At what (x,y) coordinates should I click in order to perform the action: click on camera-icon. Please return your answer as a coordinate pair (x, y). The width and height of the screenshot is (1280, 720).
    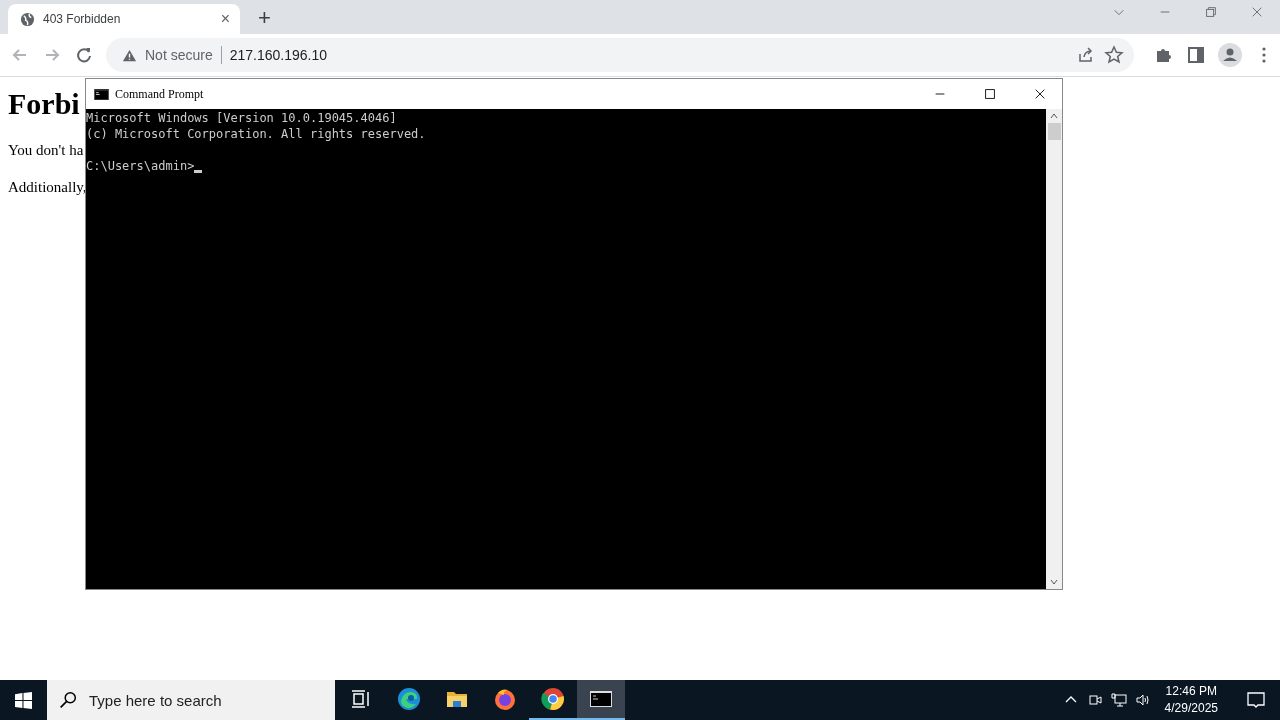
    Looking at the image, I should click on (1094, 700).